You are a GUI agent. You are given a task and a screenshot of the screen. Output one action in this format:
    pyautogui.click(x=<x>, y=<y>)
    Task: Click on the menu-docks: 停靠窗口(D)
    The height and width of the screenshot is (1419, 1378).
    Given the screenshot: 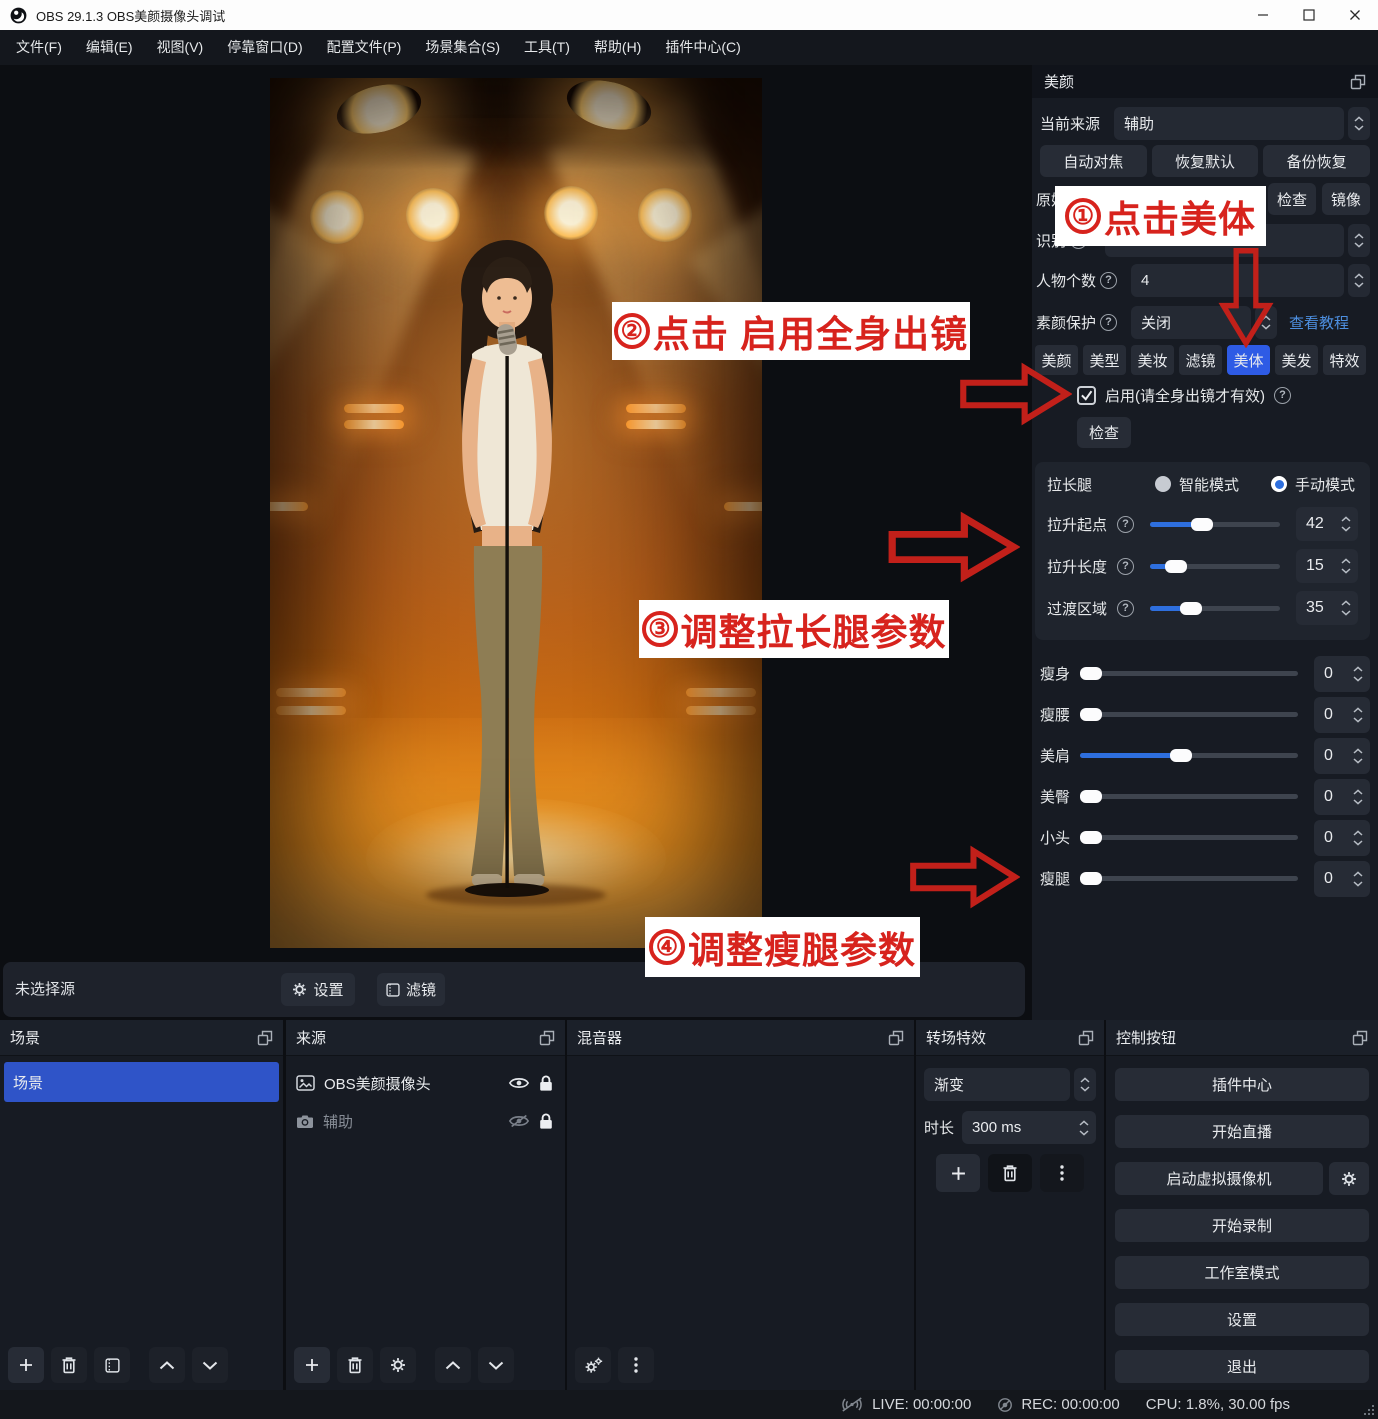 What is the action you would take?
    pyautogui.click(x=264, y=47)
    